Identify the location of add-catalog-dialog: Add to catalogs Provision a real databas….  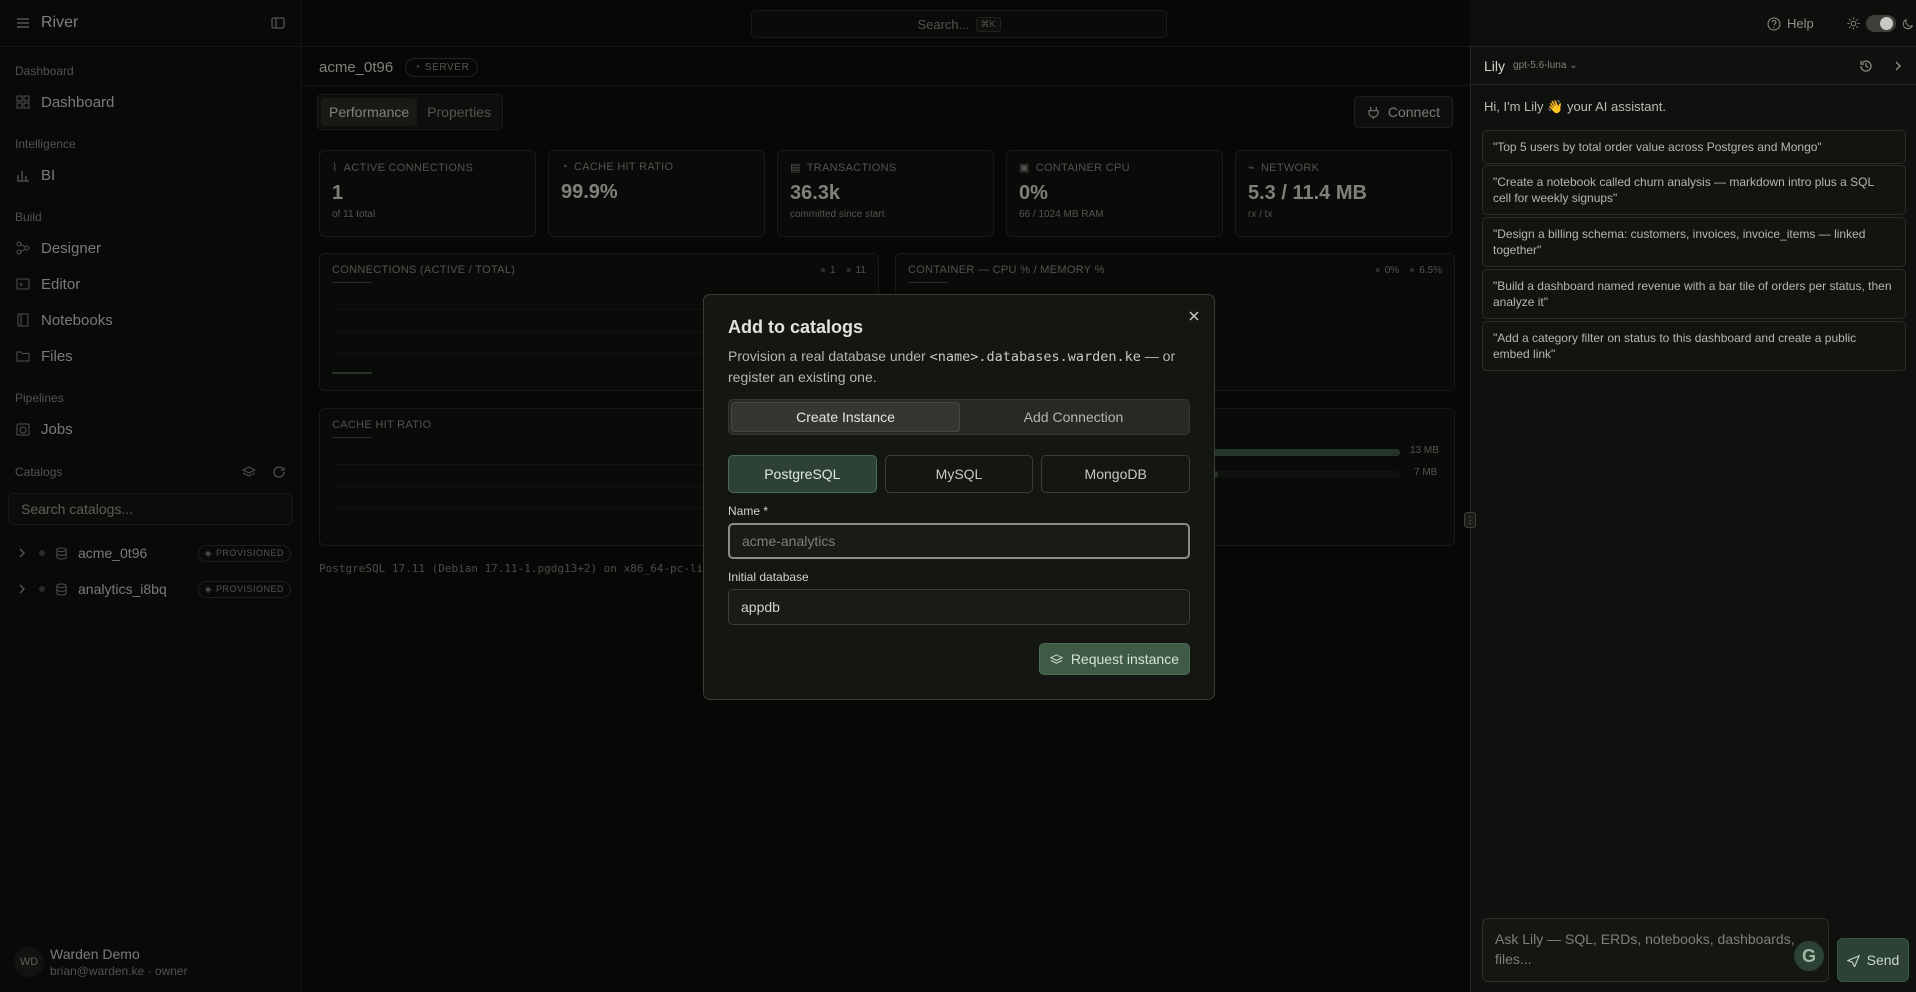
(959, 497).